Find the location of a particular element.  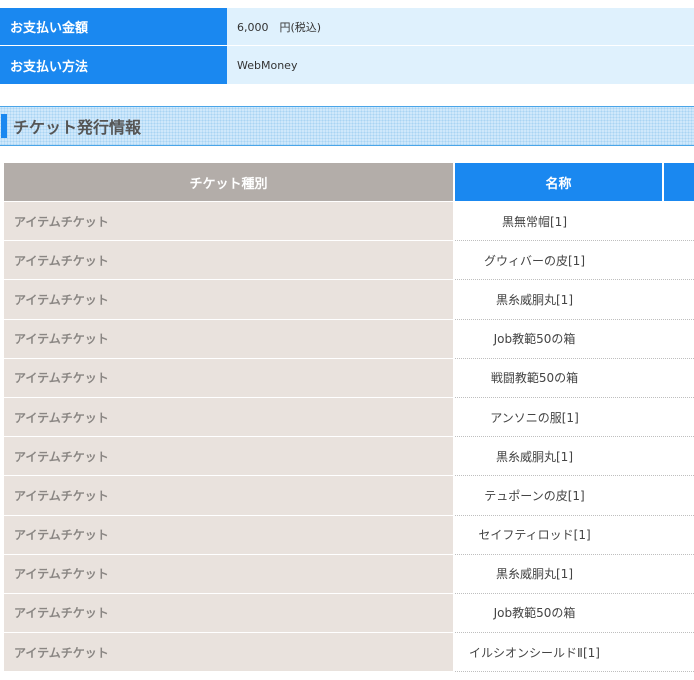

table-row: アイテムチケット イルシオンシールドⅡ[1] is located at coordinates (349, 653).